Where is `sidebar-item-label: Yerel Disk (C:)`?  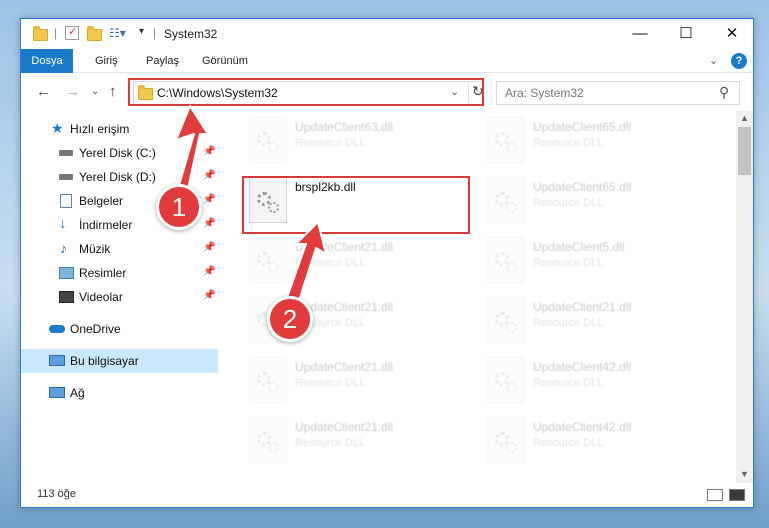 sidebar-item-label: Yerel Disk (C:) is located at coordinates (117, 153).